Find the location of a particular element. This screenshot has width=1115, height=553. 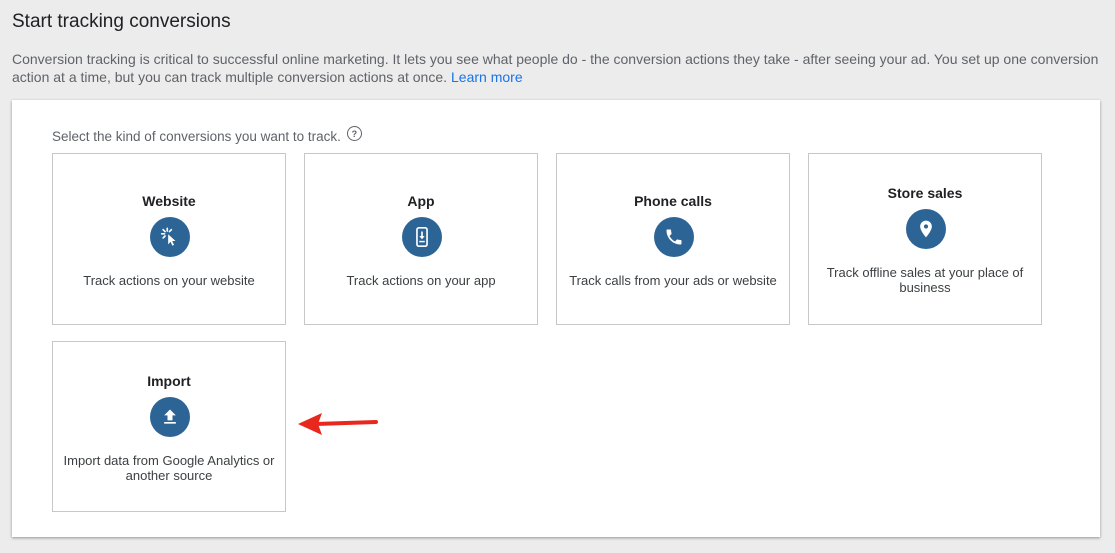

card-website: Website Track actions on your website is located at coordinates (169, 239).